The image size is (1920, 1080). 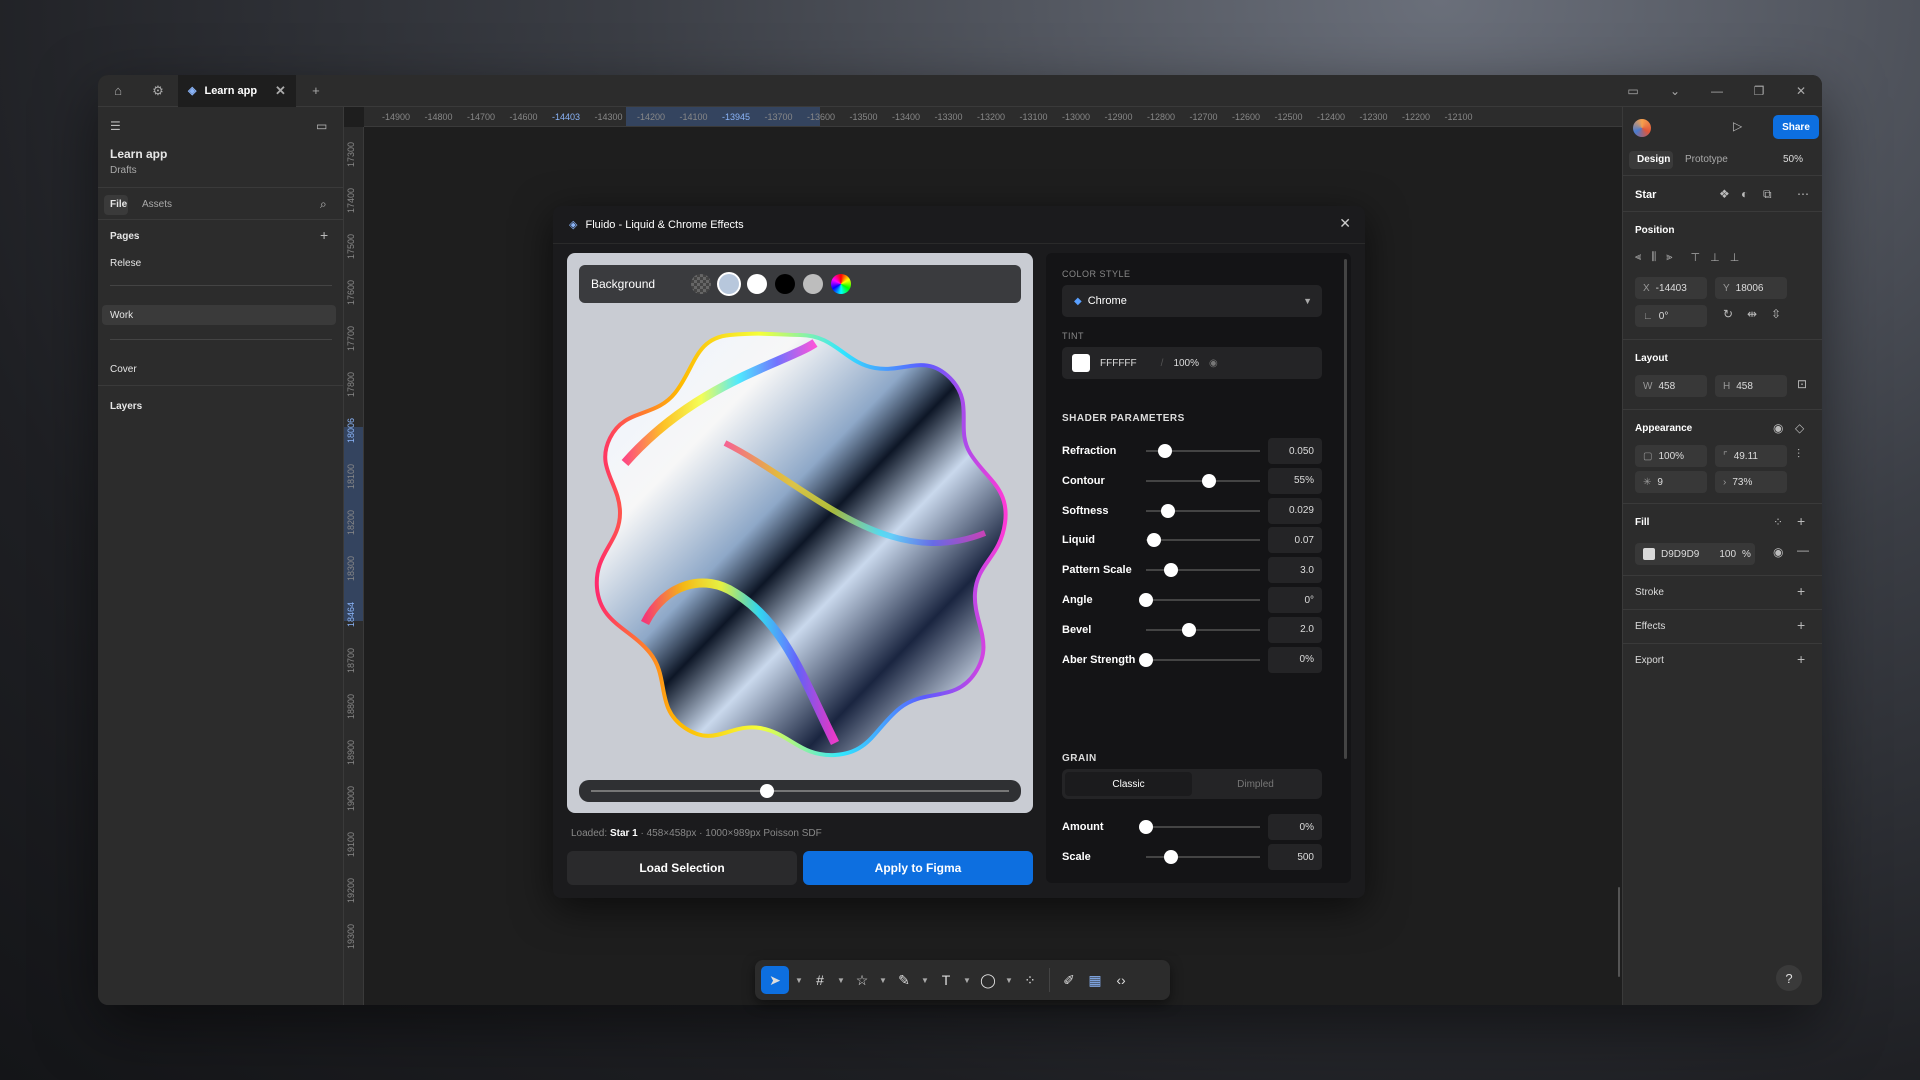 I want to click on rainbow-swatch, so click(x=841, y=284).